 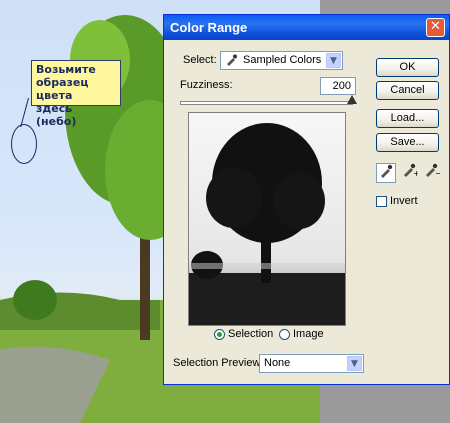 I want to click on close-button: ✕, so click(x=435, y=27).